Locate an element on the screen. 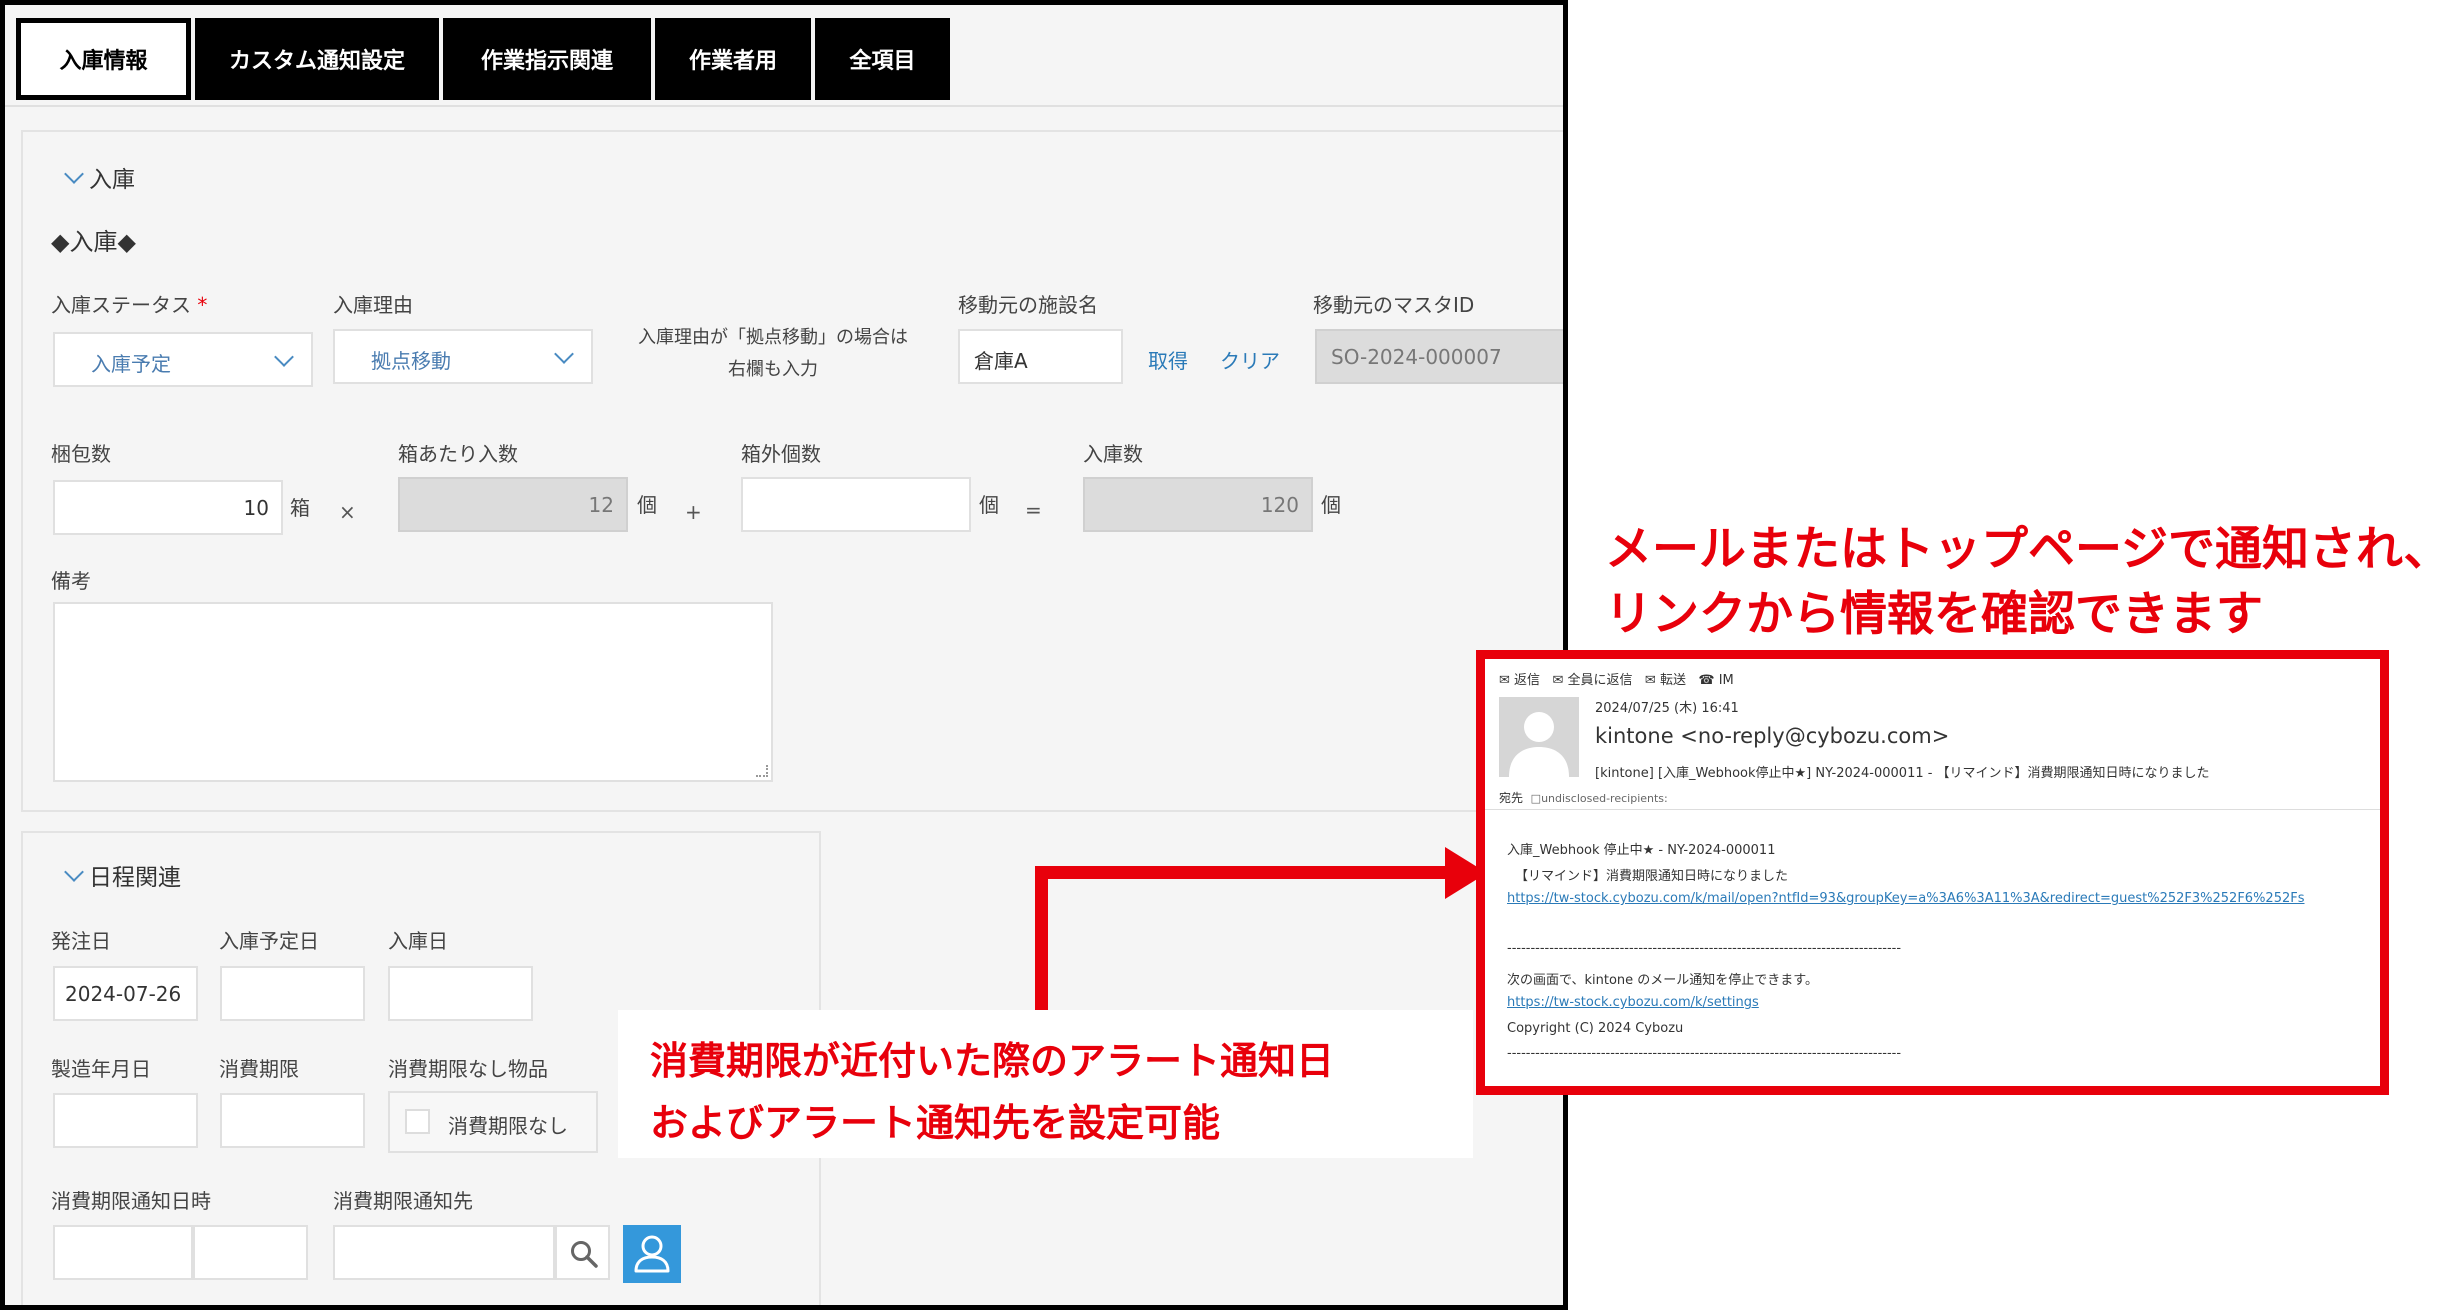 The image size is (2455, 1310). no-expiry-checkbox is located at coordinates (417, 1121).